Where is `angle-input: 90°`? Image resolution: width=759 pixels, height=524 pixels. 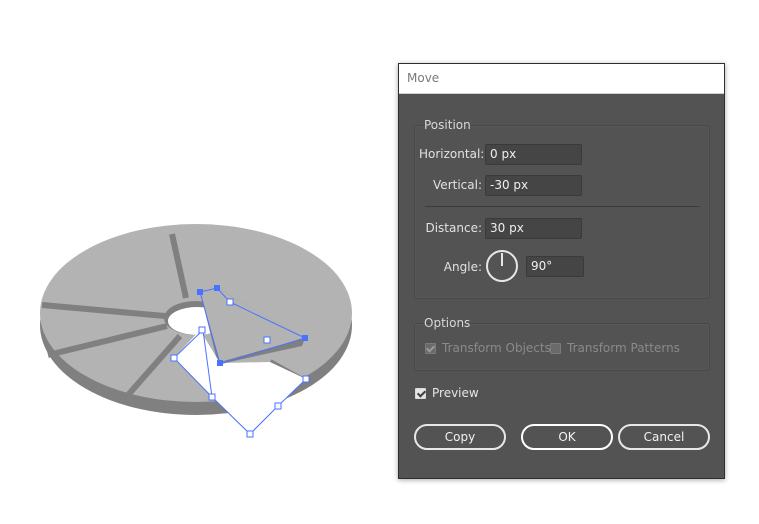 angle-input: 90° is located at coordinates (555, 266).